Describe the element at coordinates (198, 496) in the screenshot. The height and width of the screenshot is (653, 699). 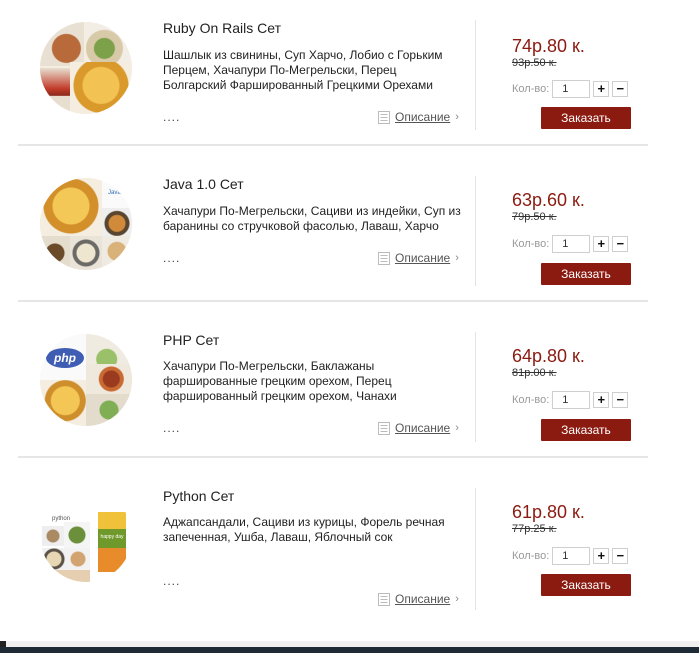
I see `product-title: Python Сет` at that location.